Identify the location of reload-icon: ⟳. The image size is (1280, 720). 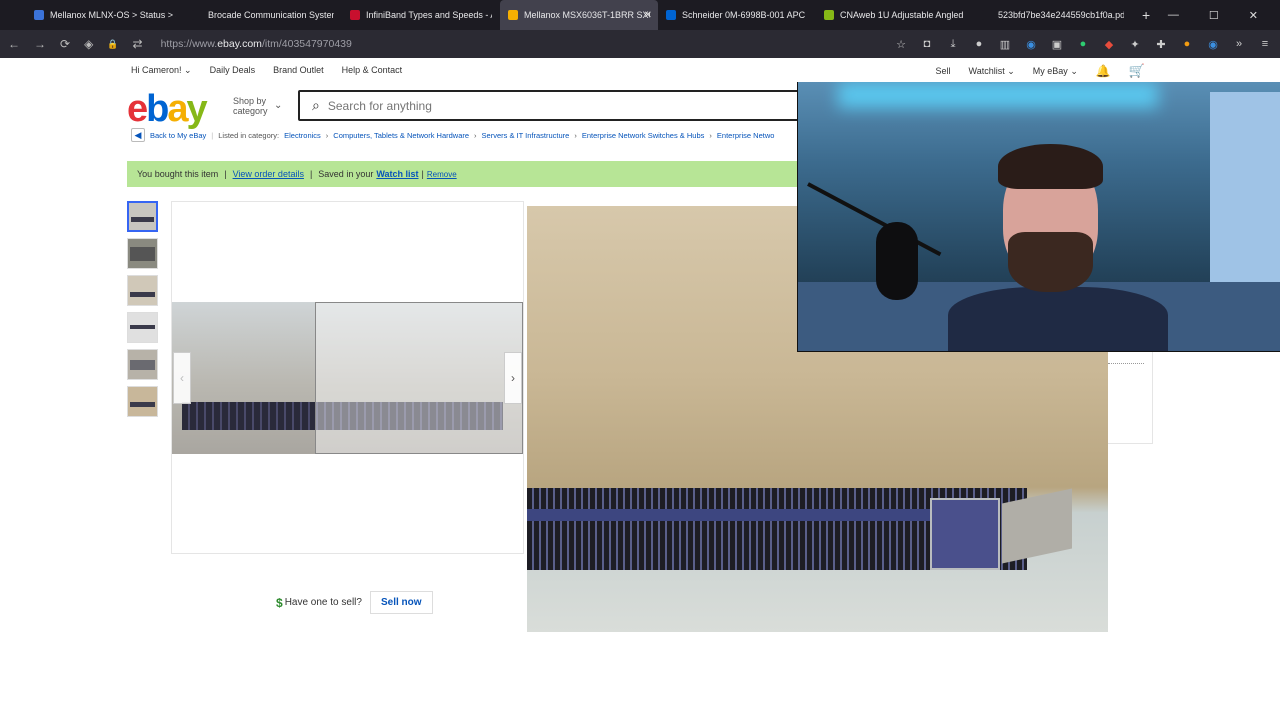
(65, 44).